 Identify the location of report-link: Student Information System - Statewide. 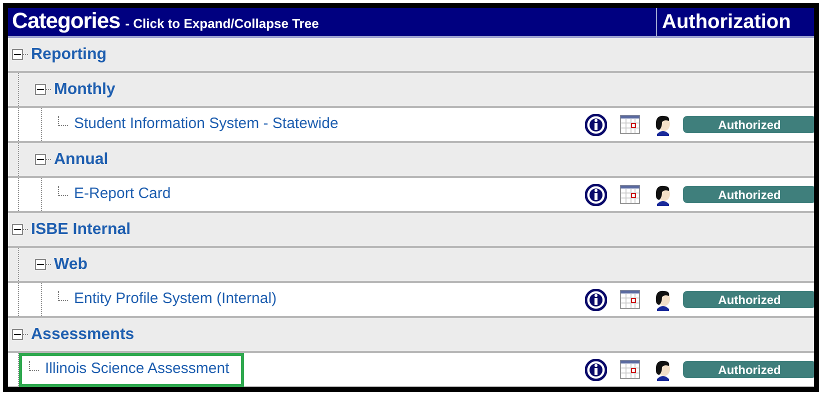
(206, 124).